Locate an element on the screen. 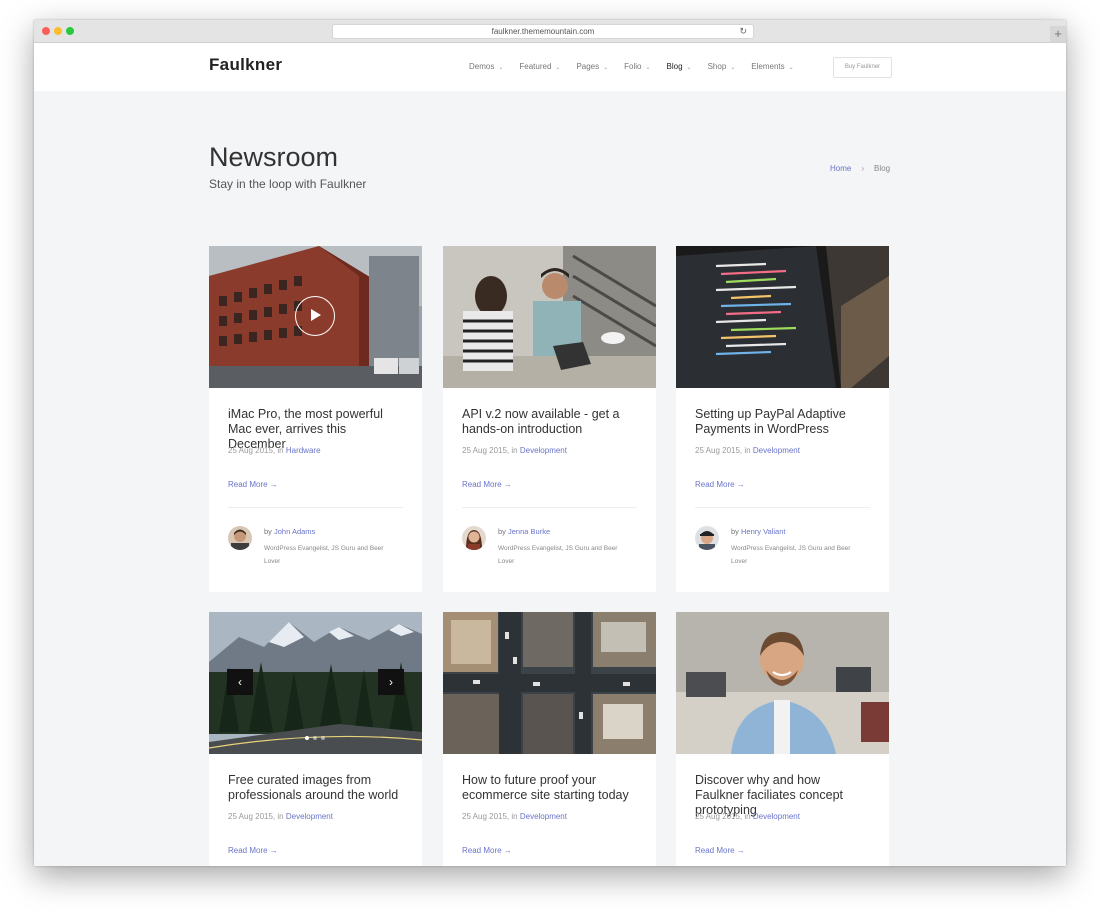  menu-item-shop: Shop ⌄ is located at coordinates (722, 66).